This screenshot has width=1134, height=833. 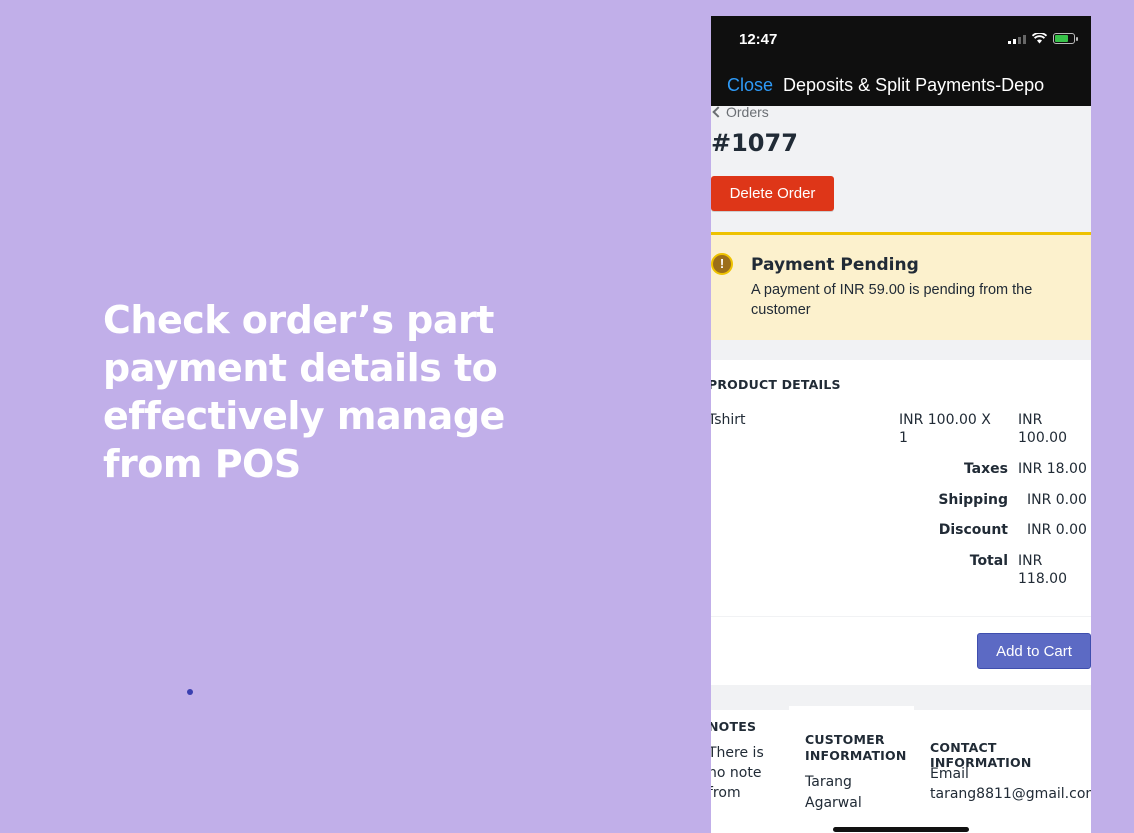 I want to click on discount-value: INR 0.00, so click(x=1057, y=530).